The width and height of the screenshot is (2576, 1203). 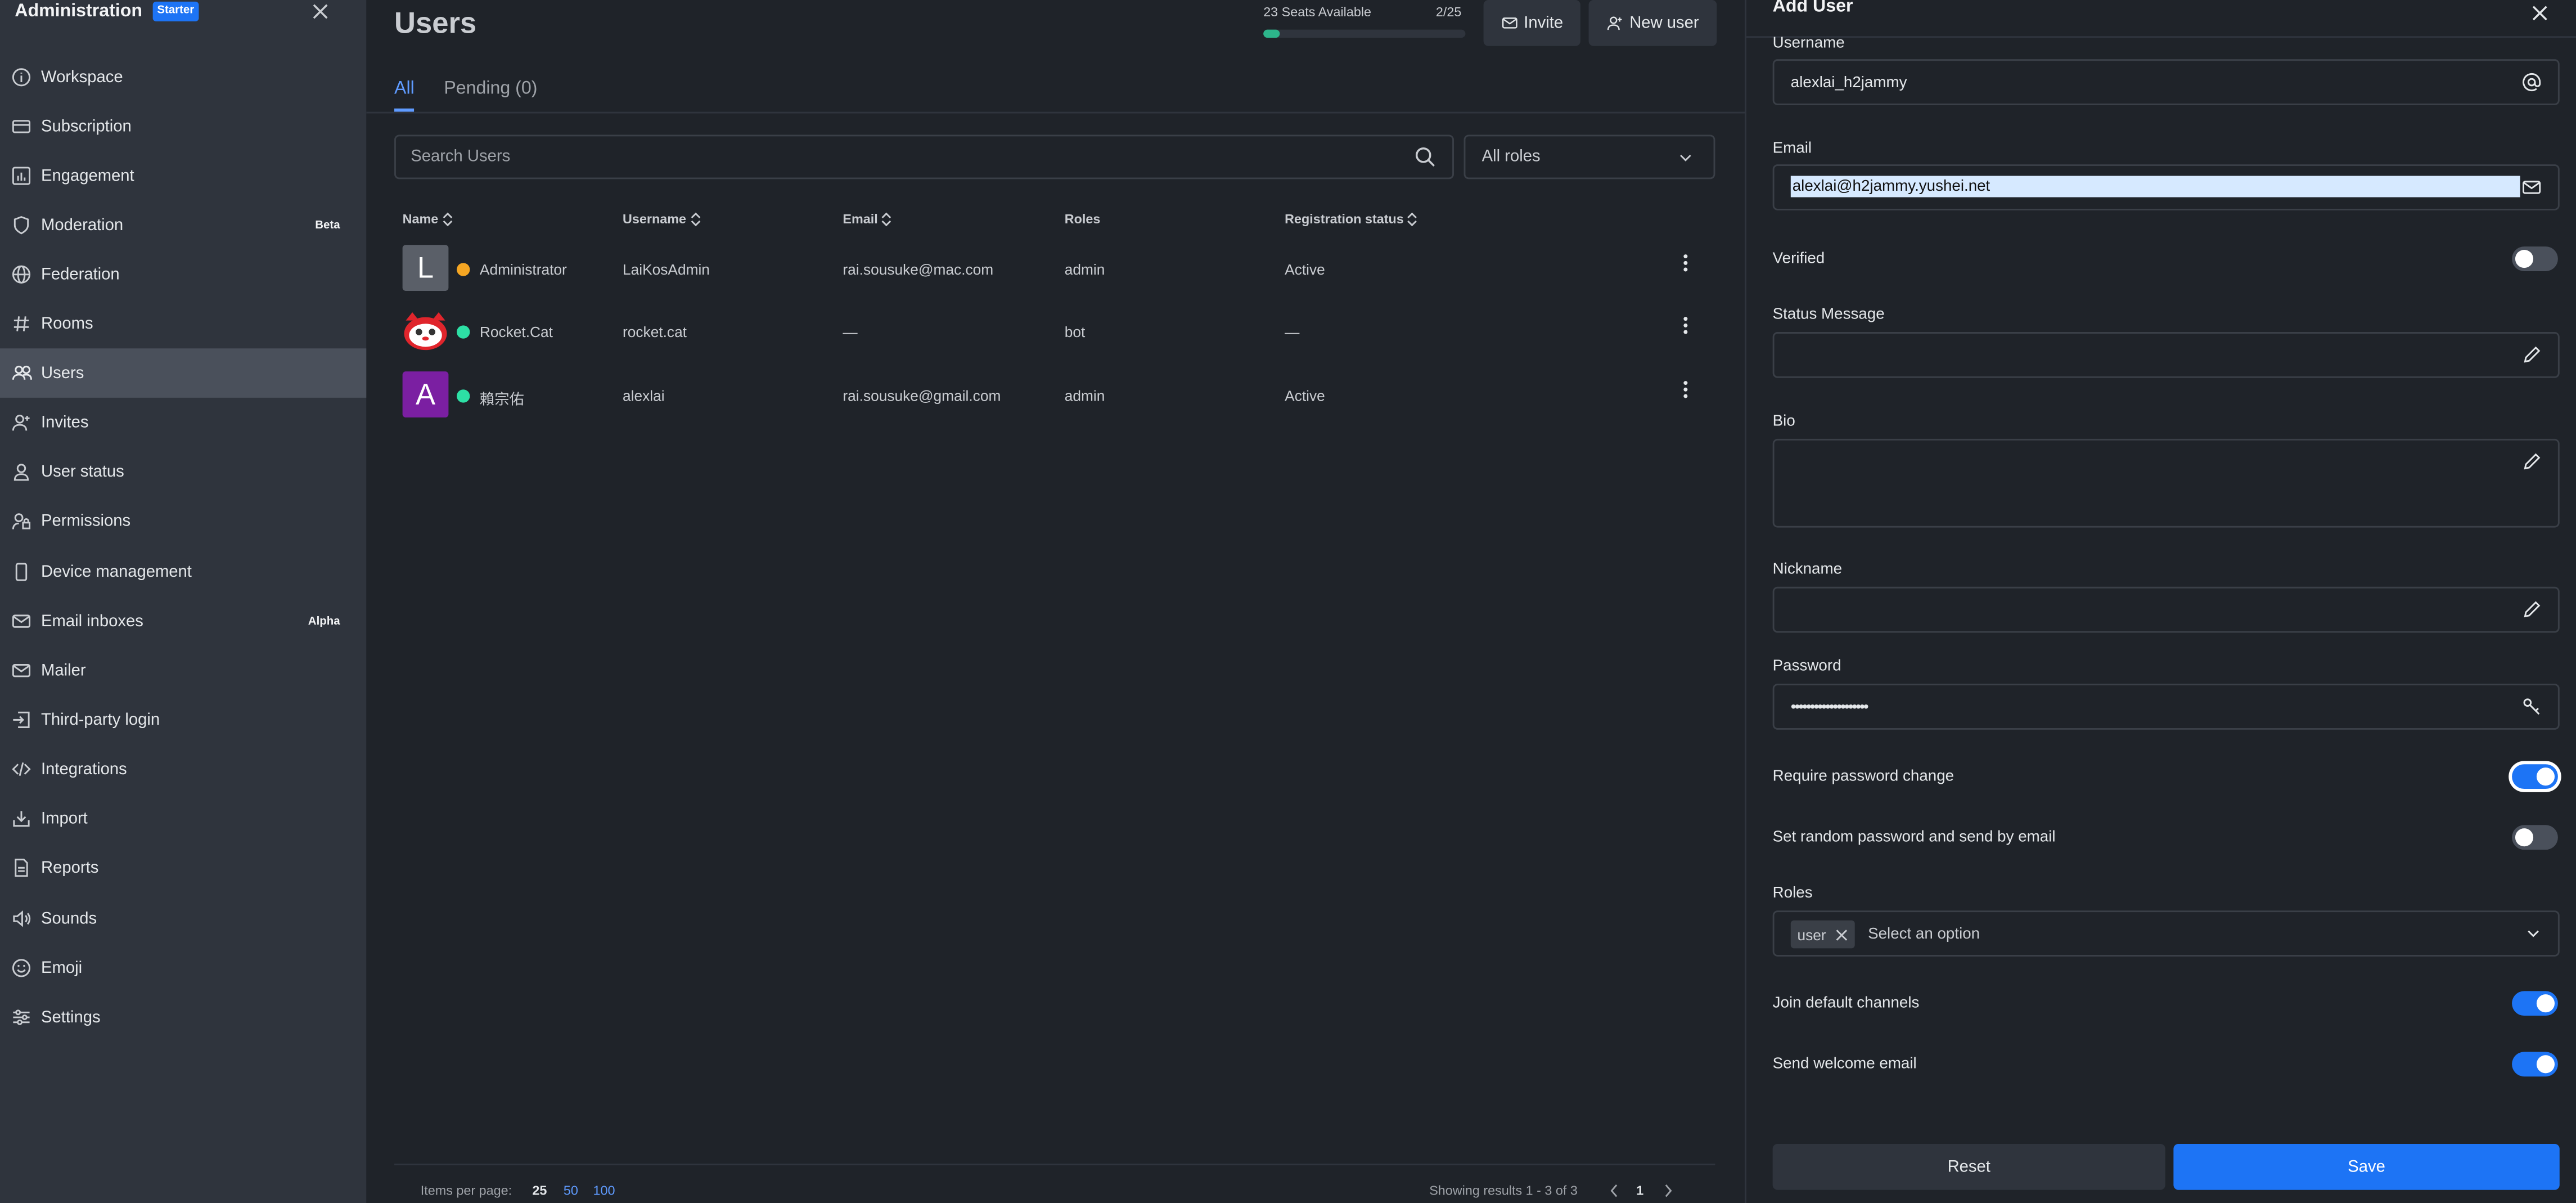 What do you see at coordinates (425, 394) in the screenshot?
I see `avatar: A` at bounding box center [425, 394].